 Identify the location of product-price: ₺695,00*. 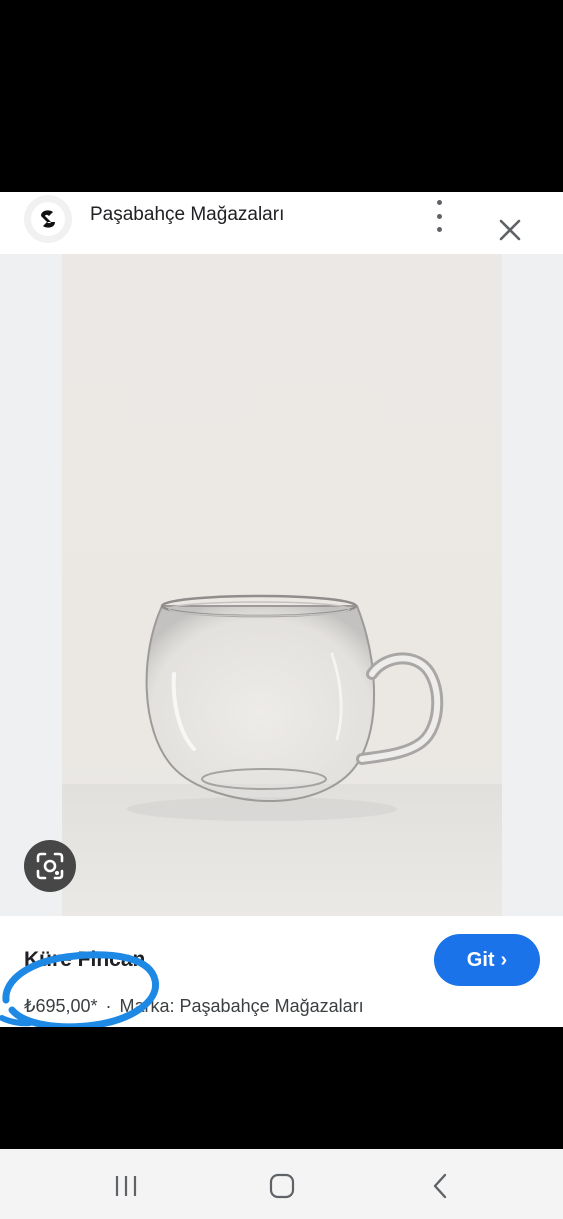
(61, 1006).